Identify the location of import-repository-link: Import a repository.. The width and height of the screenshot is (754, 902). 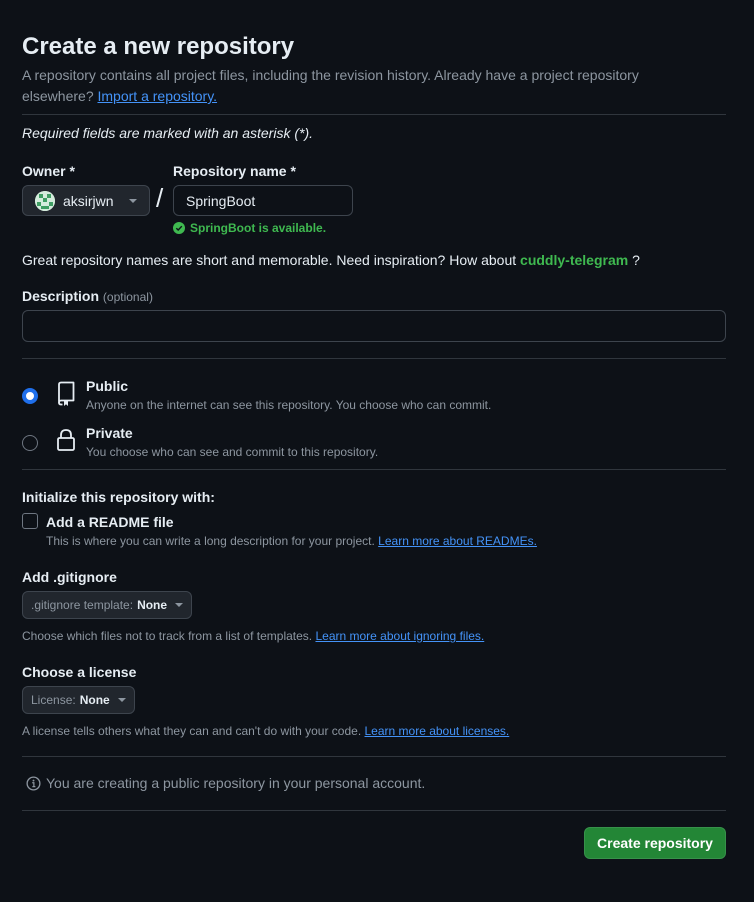
(158, 96).